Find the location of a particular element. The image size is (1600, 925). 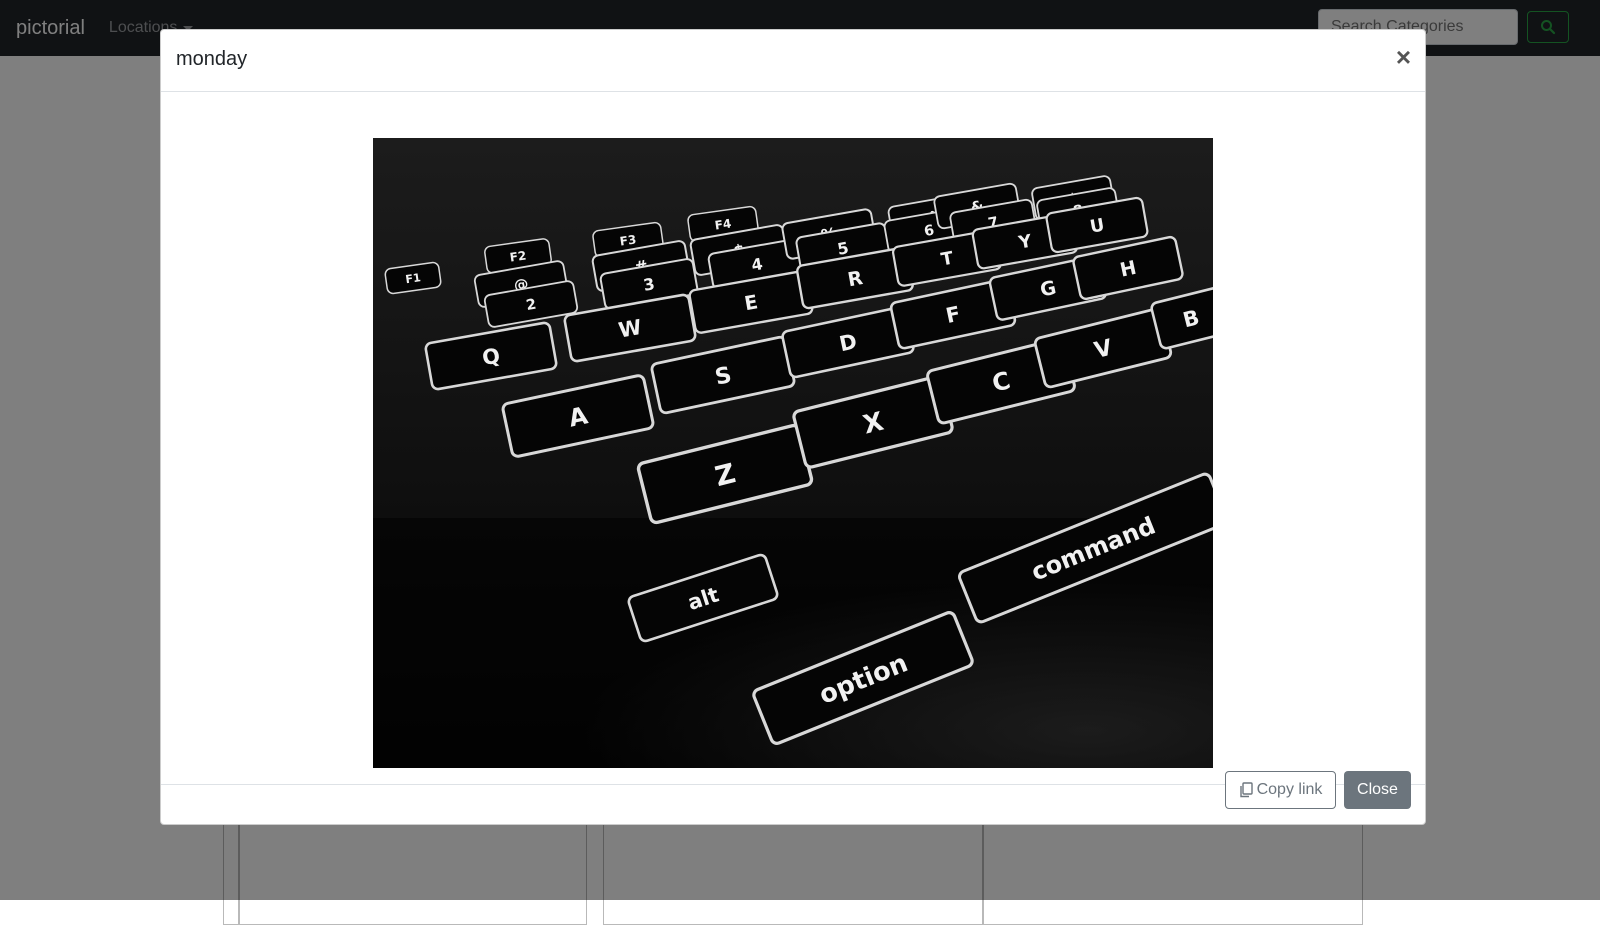

close-button: Close is located at coordinates (1377, 790).